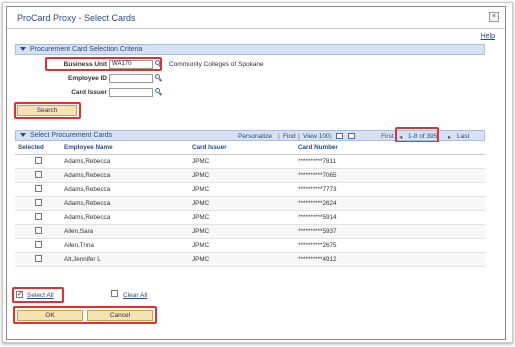  What do you see at coordinates (38, 148) in the screenshot?
I see `column-header: Selected` at bounding box center [38, 148].